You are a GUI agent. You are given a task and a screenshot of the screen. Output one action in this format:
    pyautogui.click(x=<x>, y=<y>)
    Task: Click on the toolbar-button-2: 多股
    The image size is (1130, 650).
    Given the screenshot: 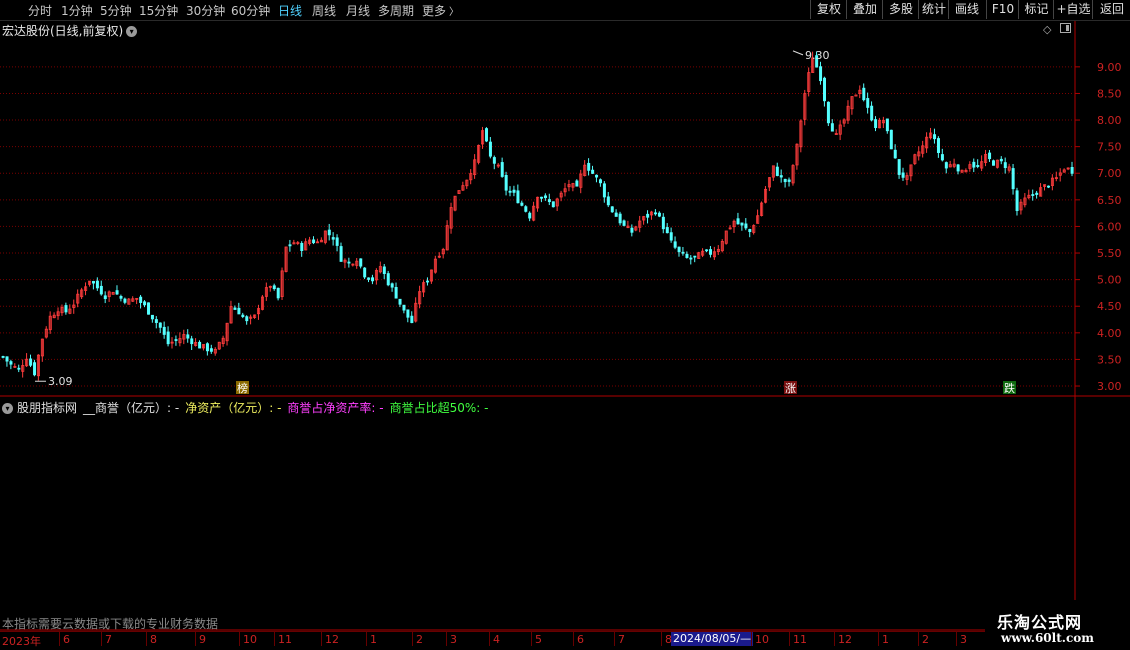 What is the action you would take?
    pyautogui.click(x=900, y=9)
    